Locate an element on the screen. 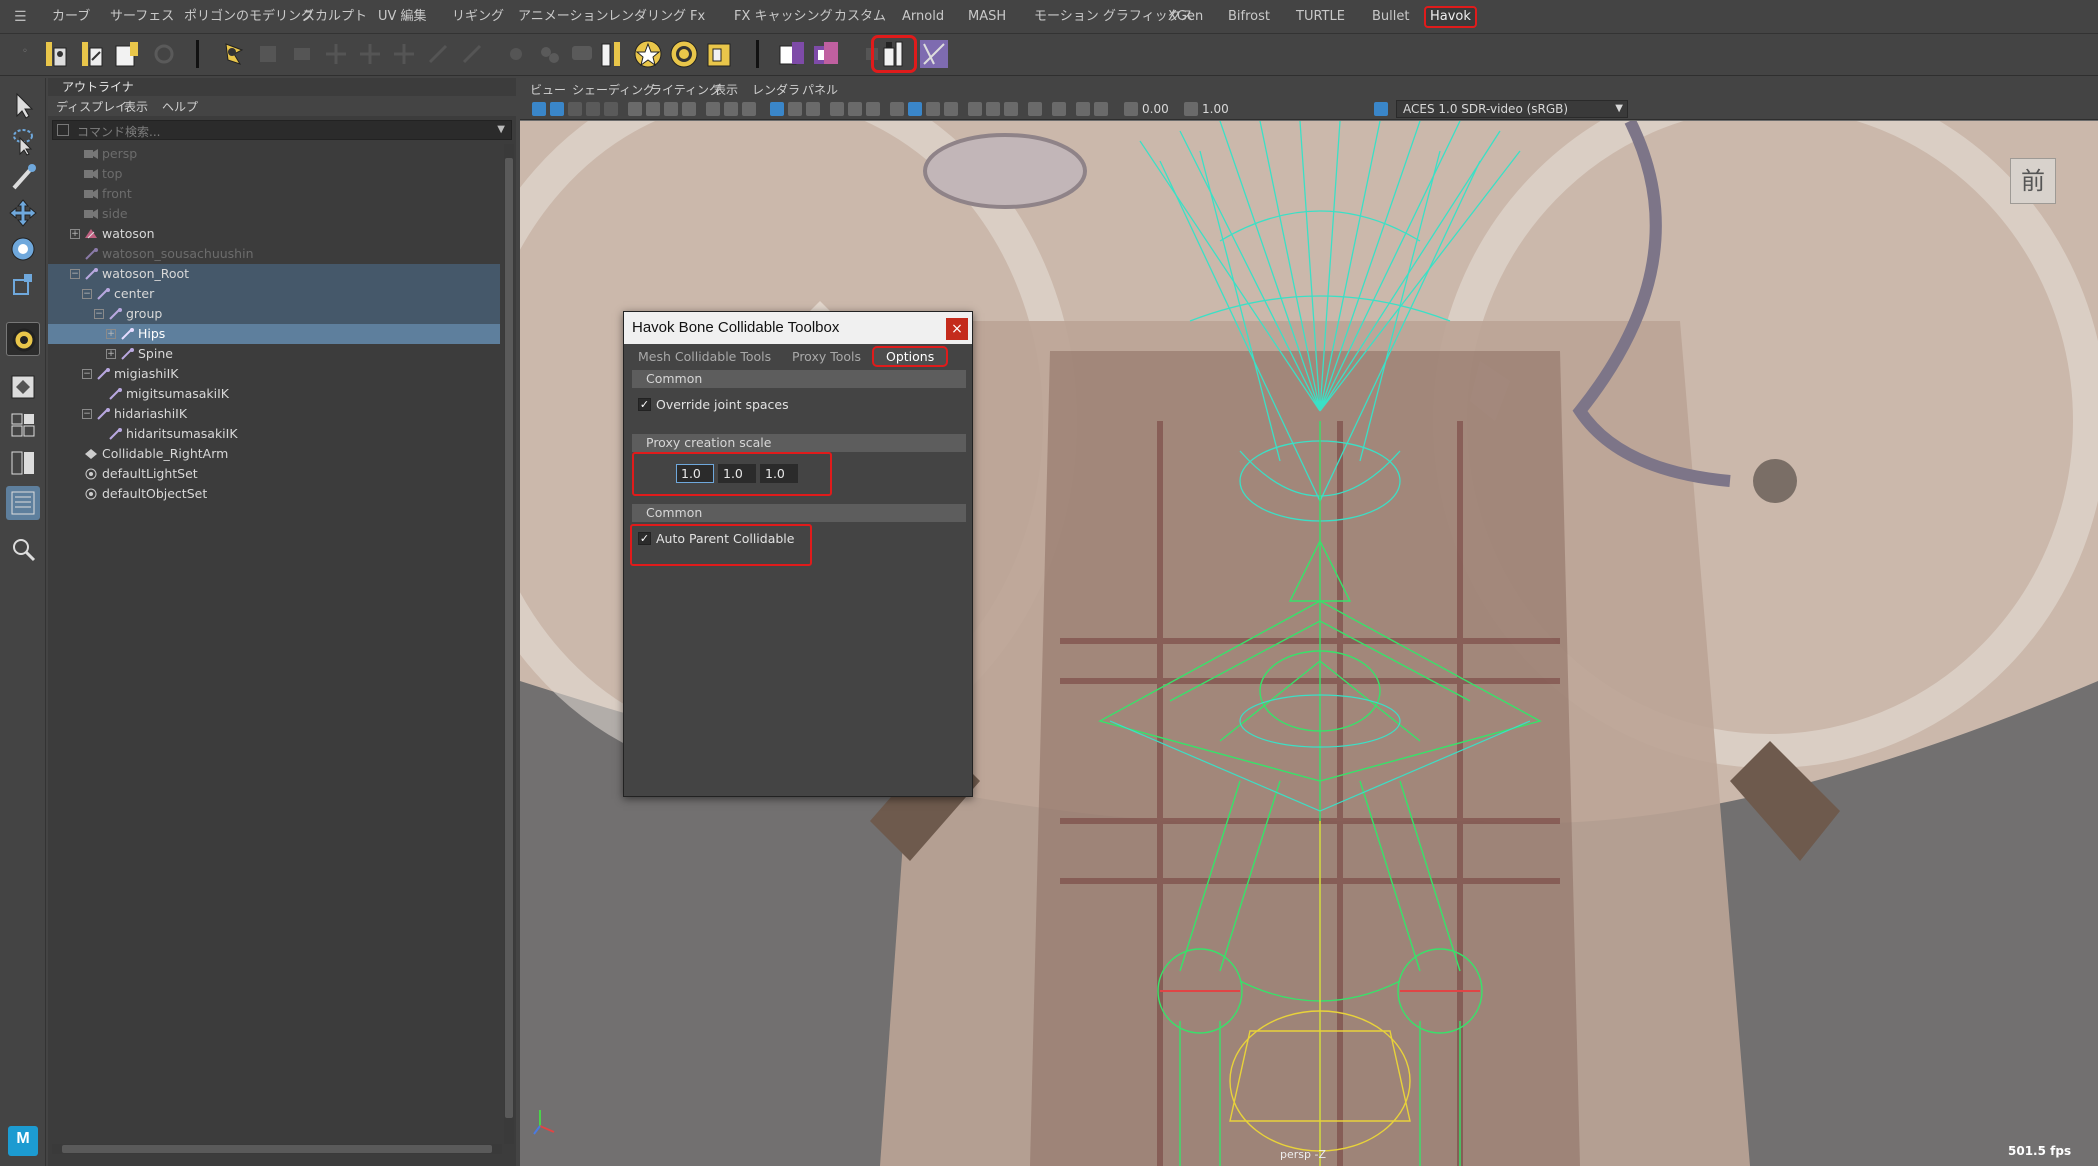 This screenshot has width=2098, height=1166. smooth-shade-icon is located at coordinates (813, 109).